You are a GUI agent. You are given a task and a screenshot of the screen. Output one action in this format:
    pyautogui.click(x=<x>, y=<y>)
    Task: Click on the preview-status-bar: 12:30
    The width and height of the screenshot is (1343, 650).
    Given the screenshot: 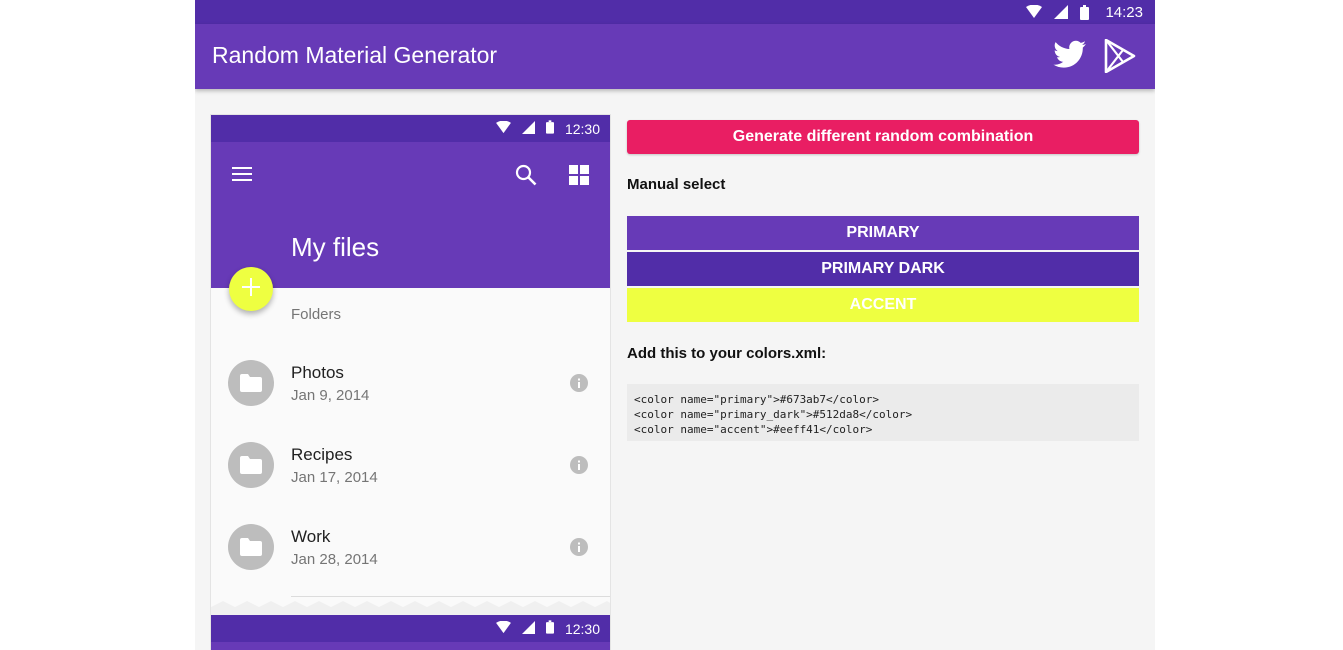 What is the action you would take?
    pyautogui.click(x=410, y=128)
    